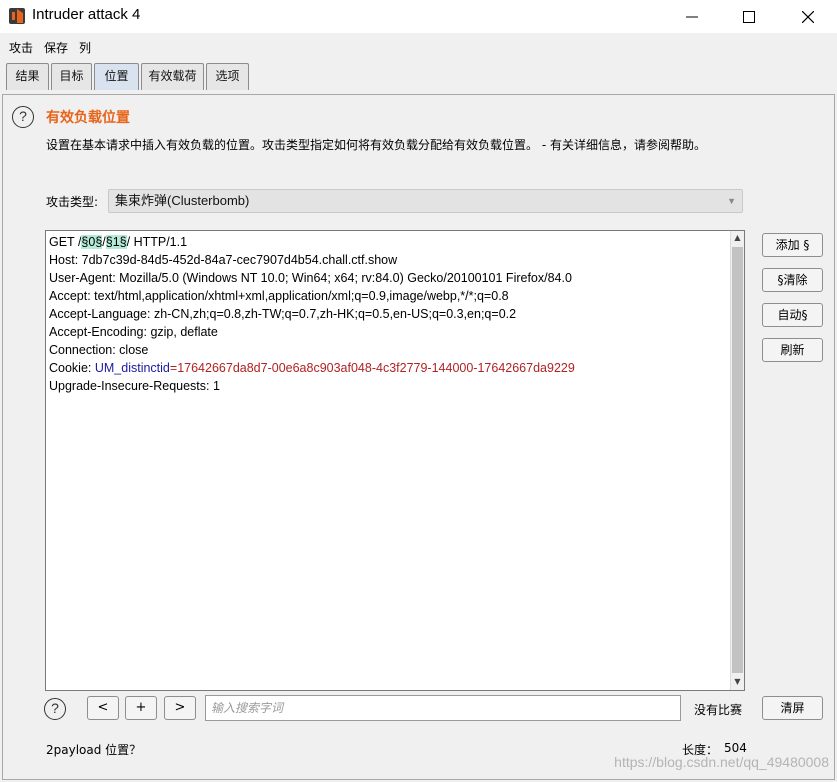 The height and width of the screenshot is (782, 837). I want to click on section-title: 有效负载位置, so click(88, 118).